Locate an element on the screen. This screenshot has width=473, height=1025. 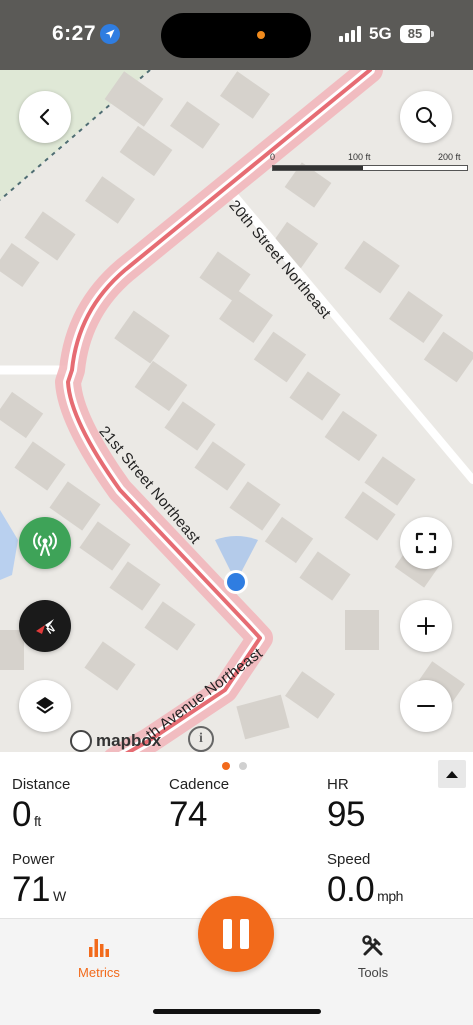
hr-value: 95 is located at coordinates (346, 814).